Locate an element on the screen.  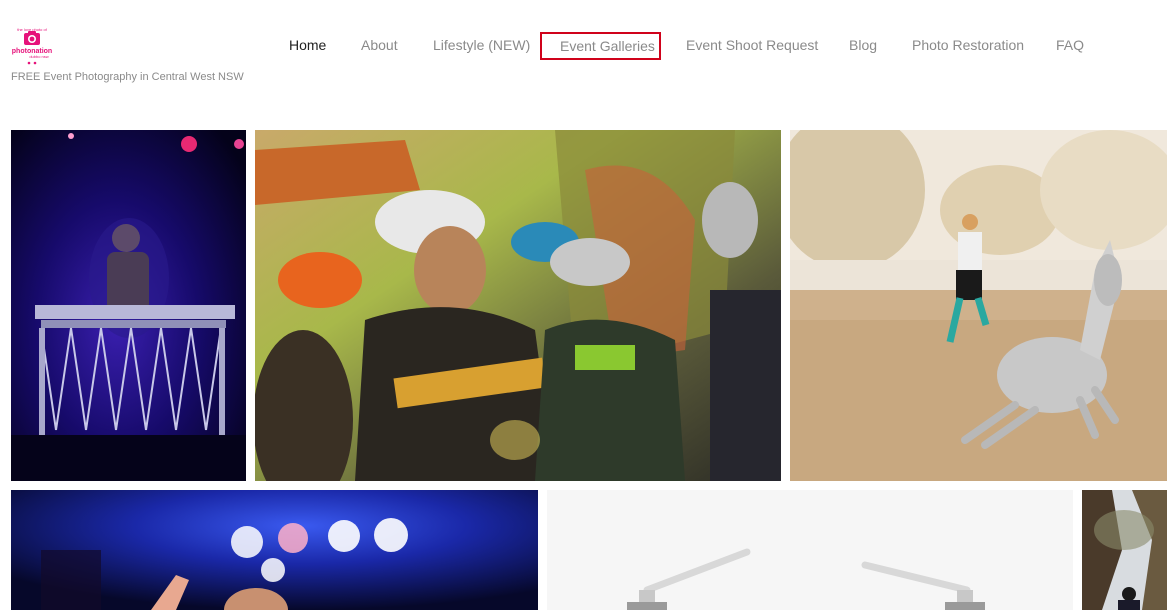
nav-item-photo-restoration: Photo Restoration is located at coordinates (968, 46).